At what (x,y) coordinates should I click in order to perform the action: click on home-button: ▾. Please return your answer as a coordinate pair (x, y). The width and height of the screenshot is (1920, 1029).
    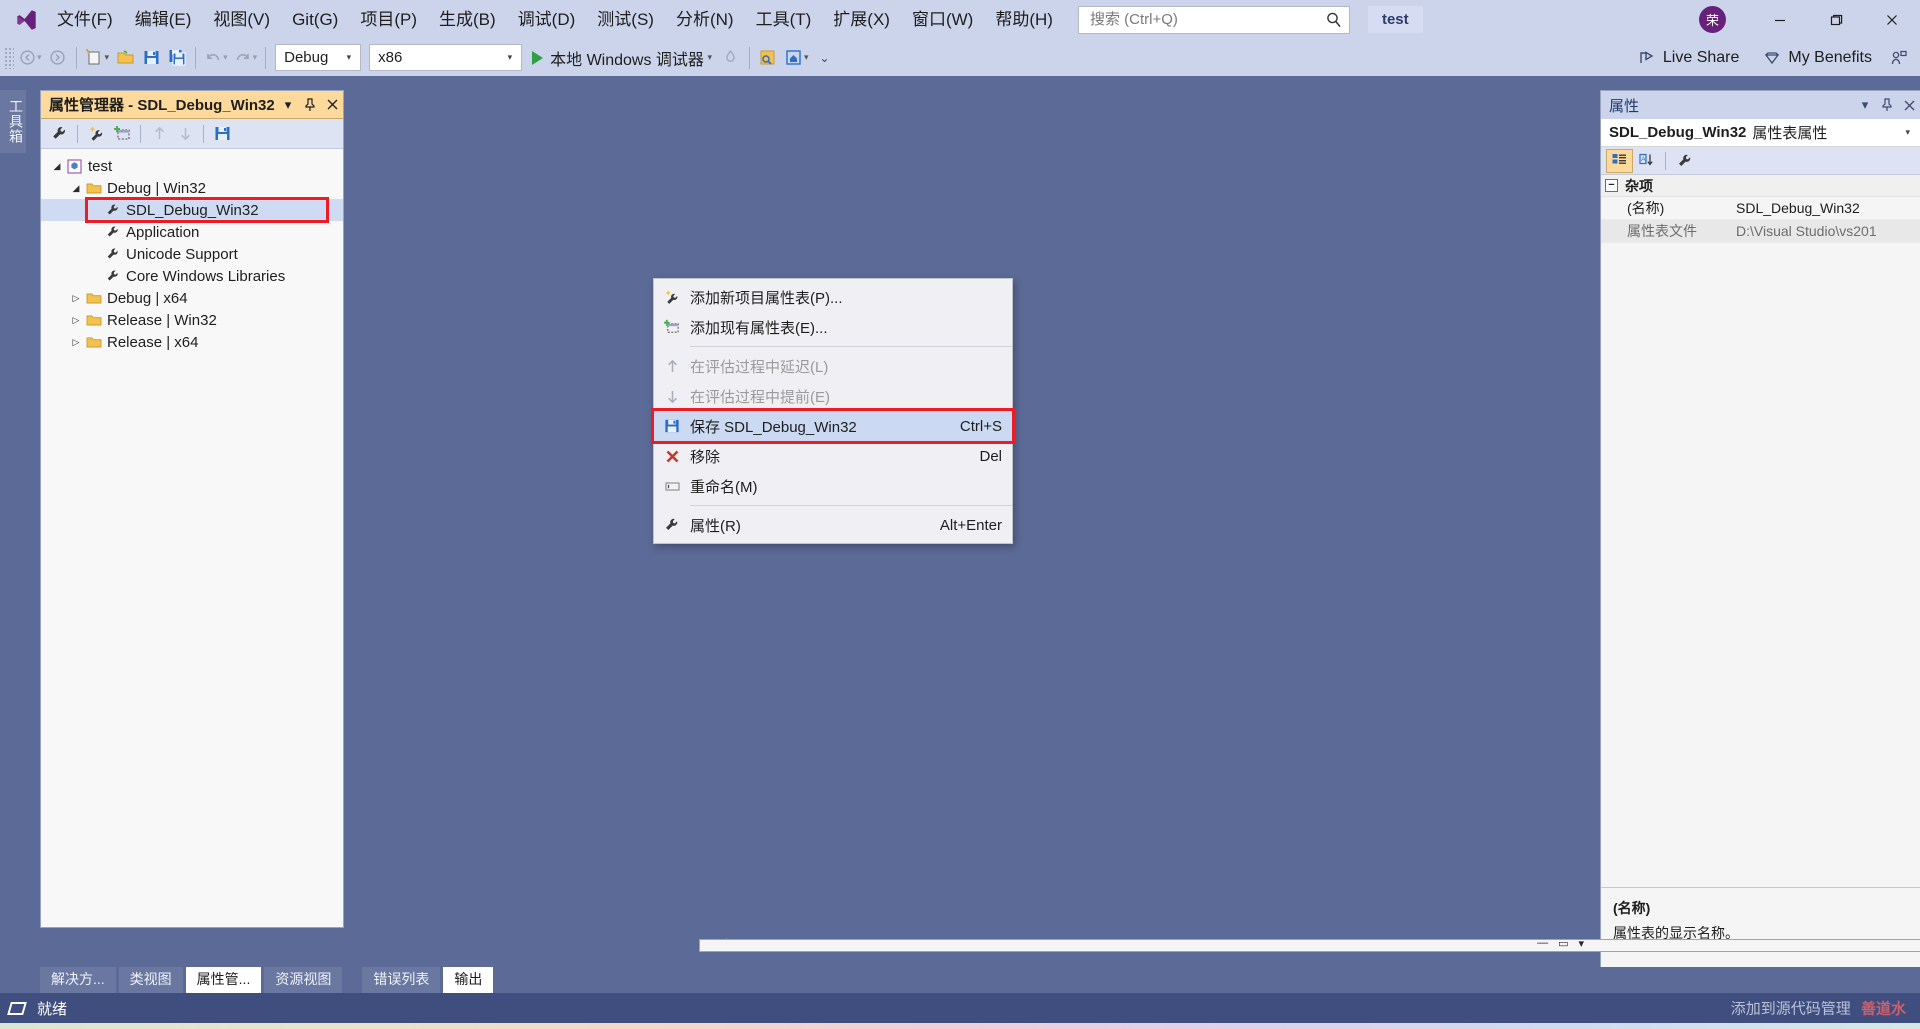
    Looking at the image, I should click on (796, 58).